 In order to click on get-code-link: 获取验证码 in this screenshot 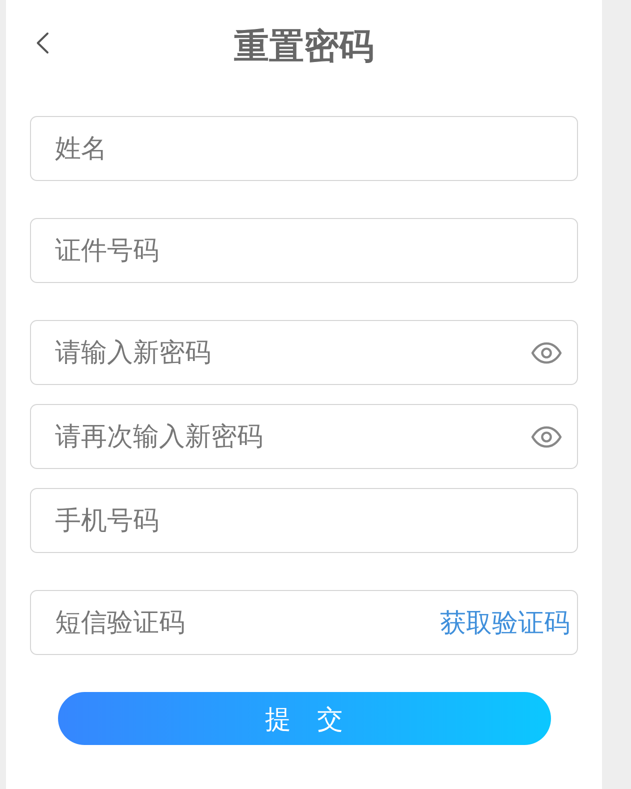, I will do `click(505, 622)`.